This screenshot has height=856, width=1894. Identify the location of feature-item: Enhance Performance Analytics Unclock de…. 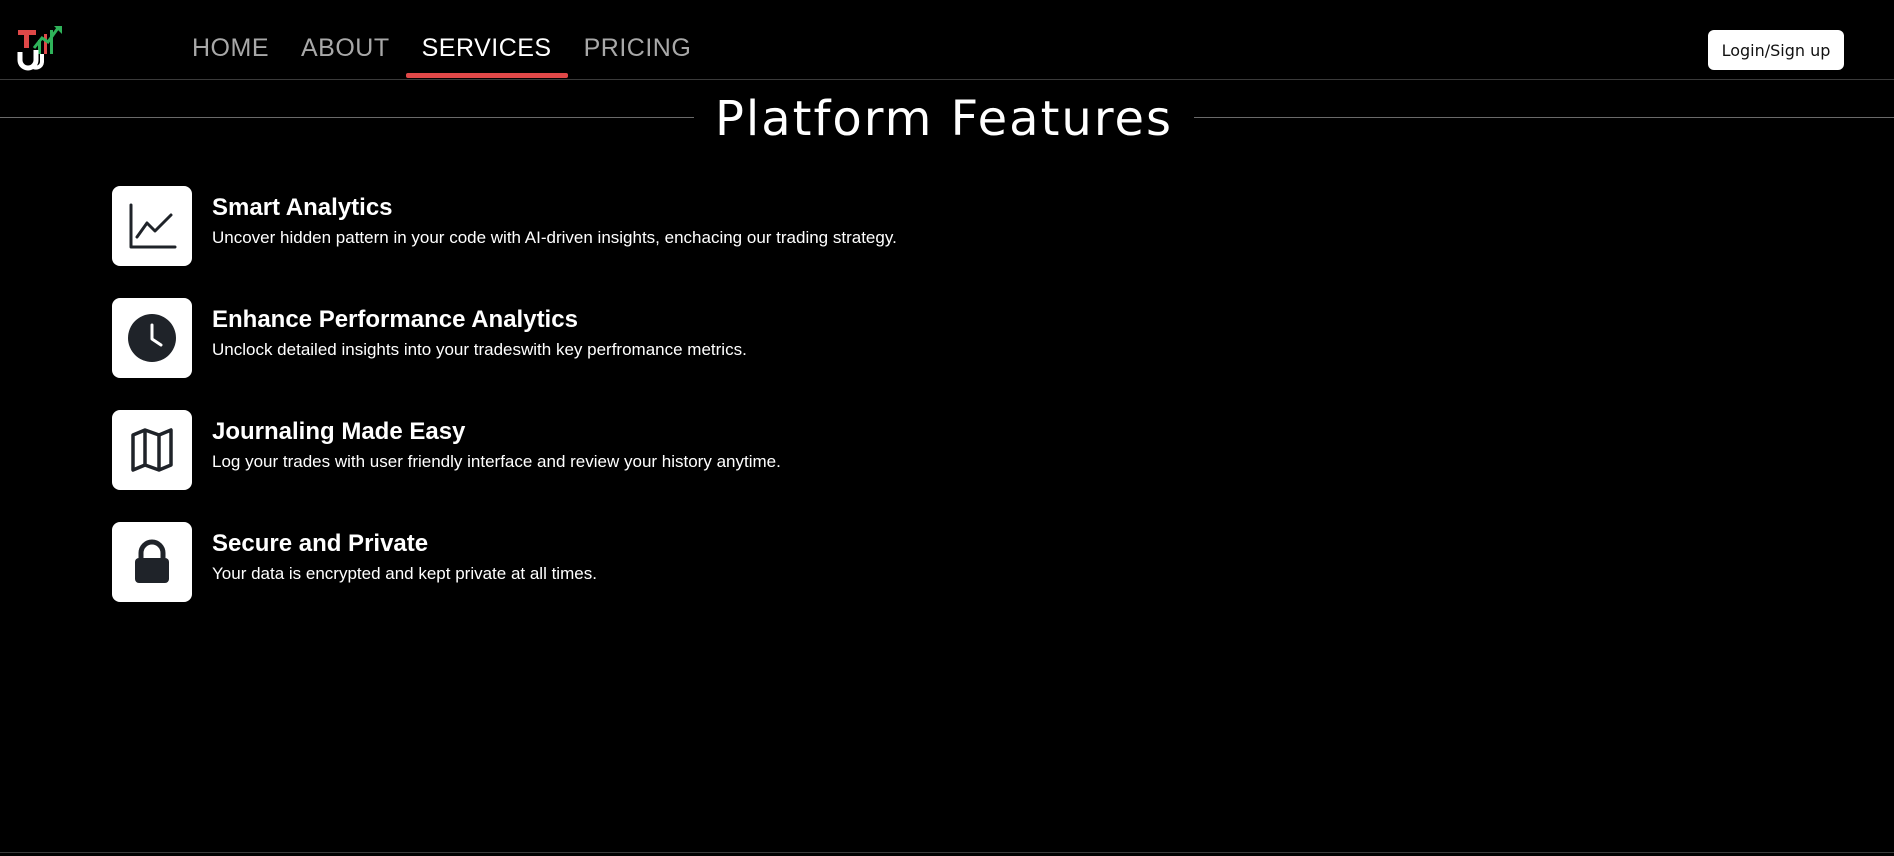
(562, 338).